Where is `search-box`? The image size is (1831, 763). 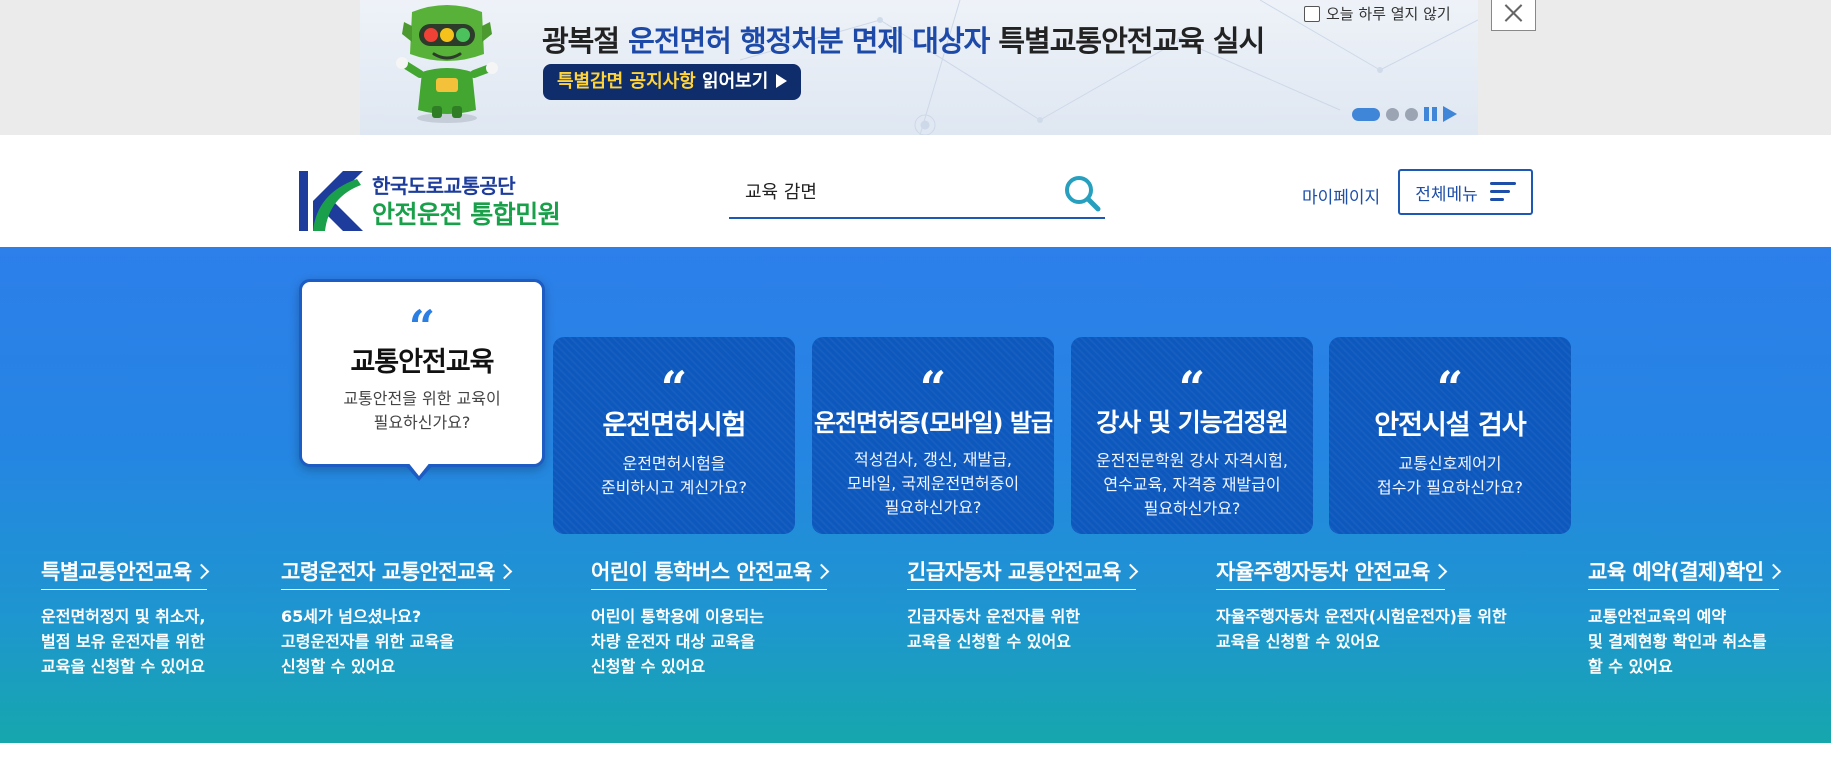
search-box is located at coordinates (917, 193).